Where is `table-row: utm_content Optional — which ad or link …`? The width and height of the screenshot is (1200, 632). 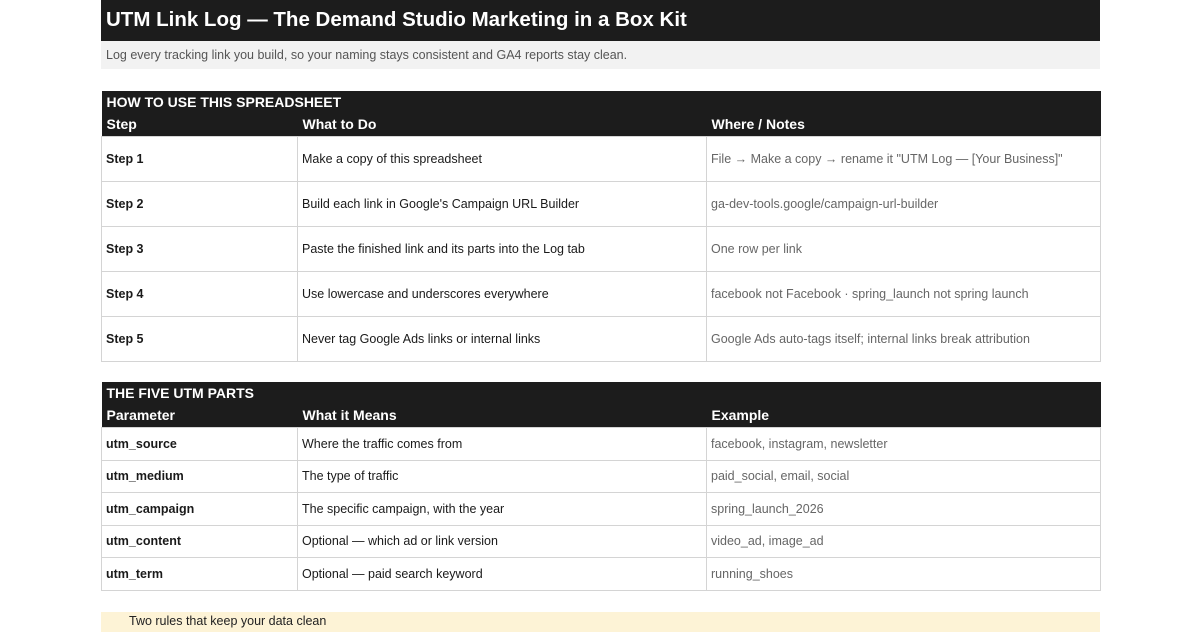
table-row: utm_content Optional — which ad or link … is located at coordinates (601, 541).